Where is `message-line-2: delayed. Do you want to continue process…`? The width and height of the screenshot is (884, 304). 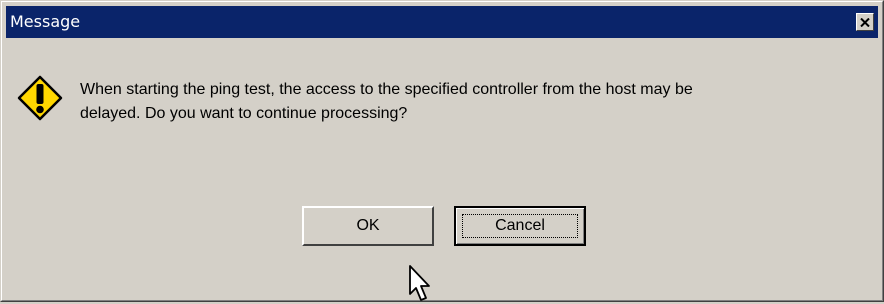 message-line-2: delayed. Do you want to continue process… is located at coordinates (244, 113).